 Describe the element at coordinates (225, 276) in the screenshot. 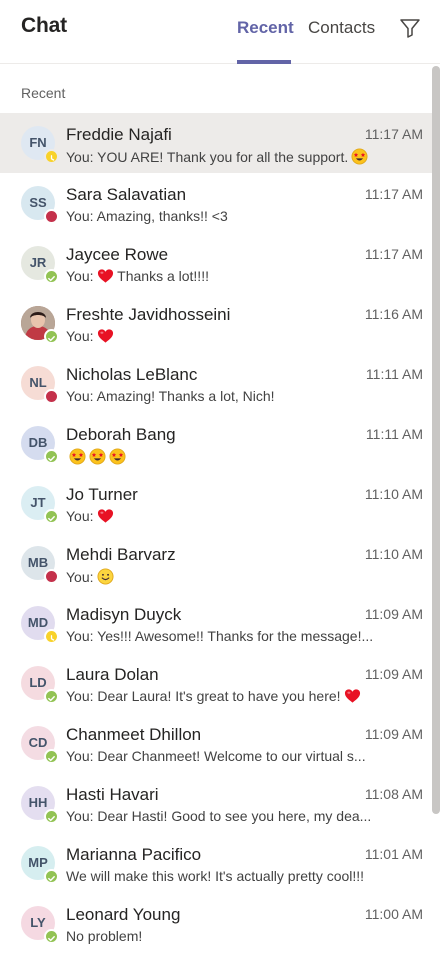

I see `message-preview: You: Thanks a lot!!!!` at that location.